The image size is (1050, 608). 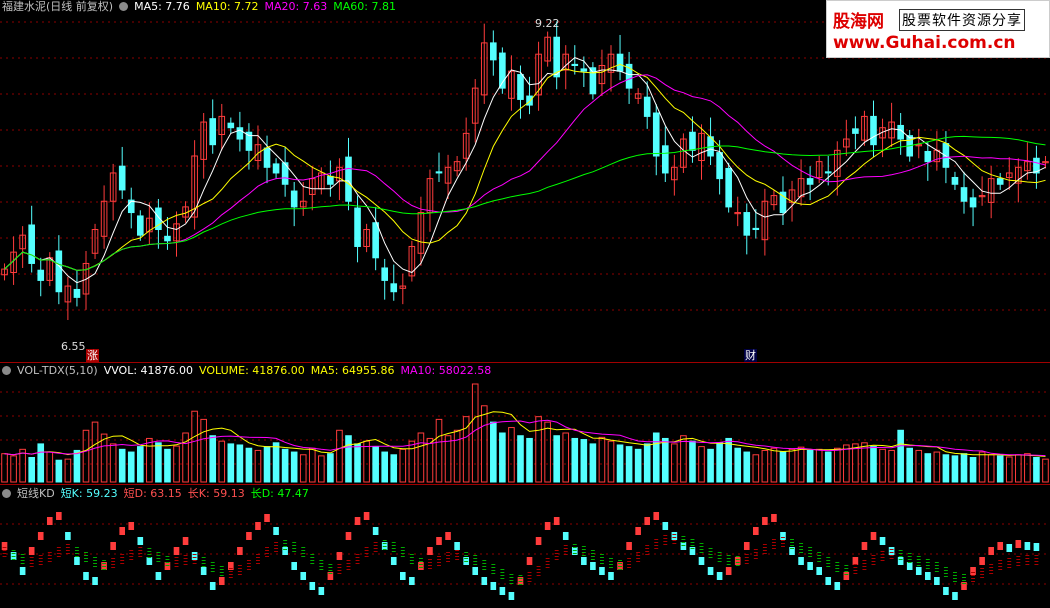 I want to click on finance-event-marker: 财, so click(x=750, y=355).